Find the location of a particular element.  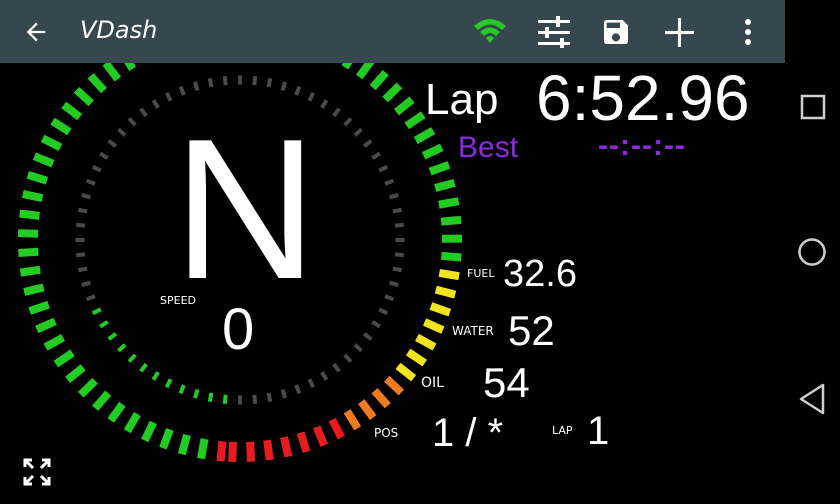

fuel-label: FUEL is located at coordinates (481, 273).